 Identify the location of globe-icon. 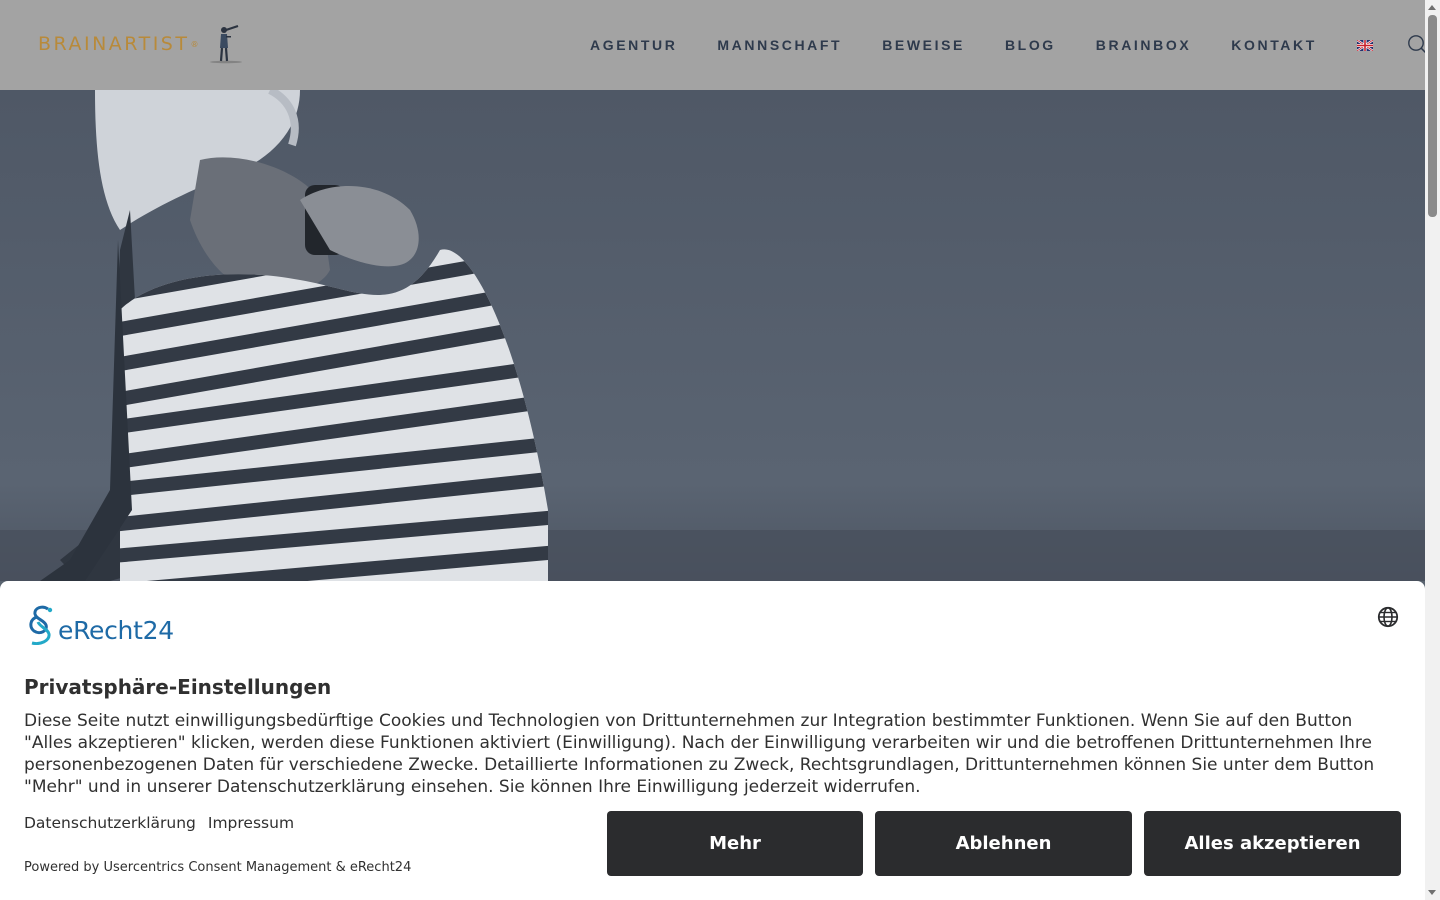
(1388, 617).